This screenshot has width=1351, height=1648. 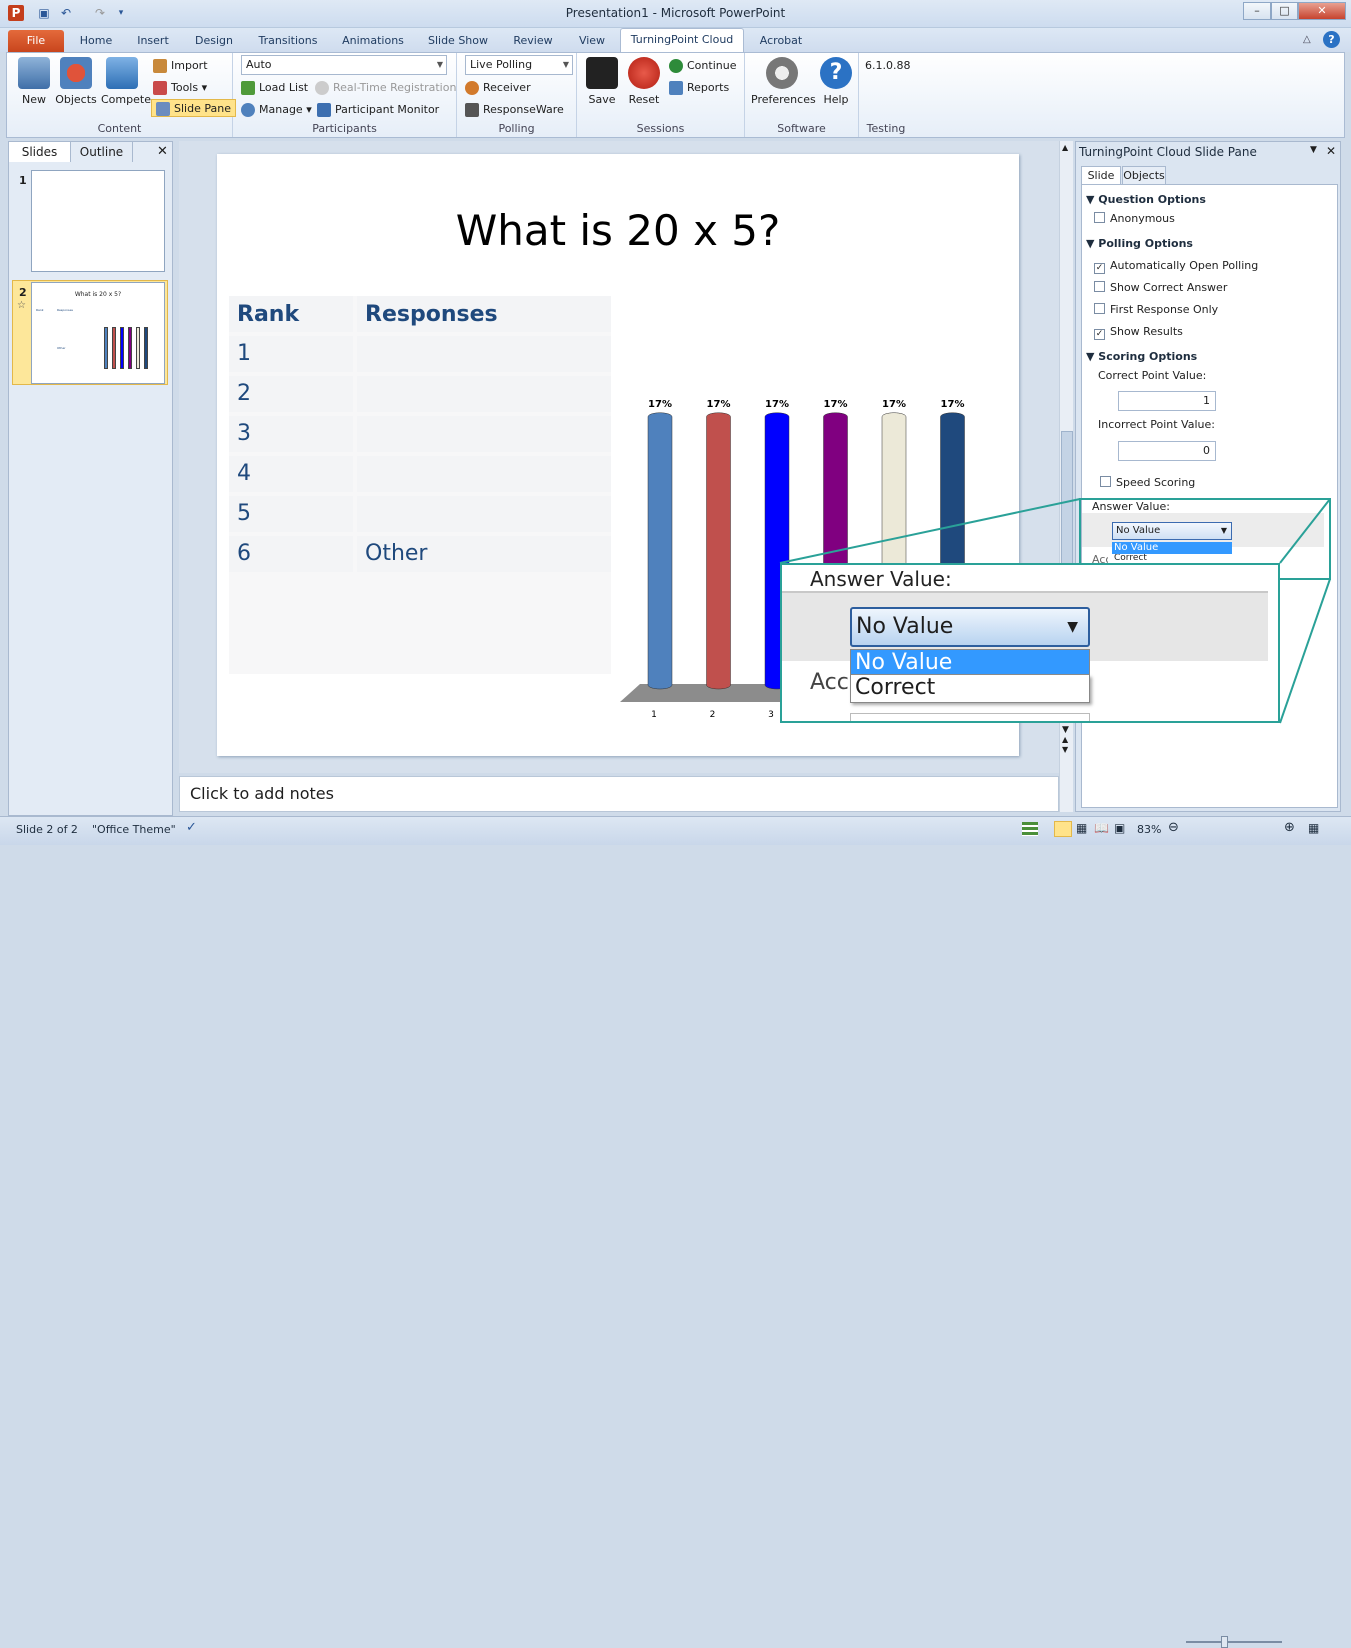 I want to click on zoom-slider-thumb, so click(x=1224, y=1642).